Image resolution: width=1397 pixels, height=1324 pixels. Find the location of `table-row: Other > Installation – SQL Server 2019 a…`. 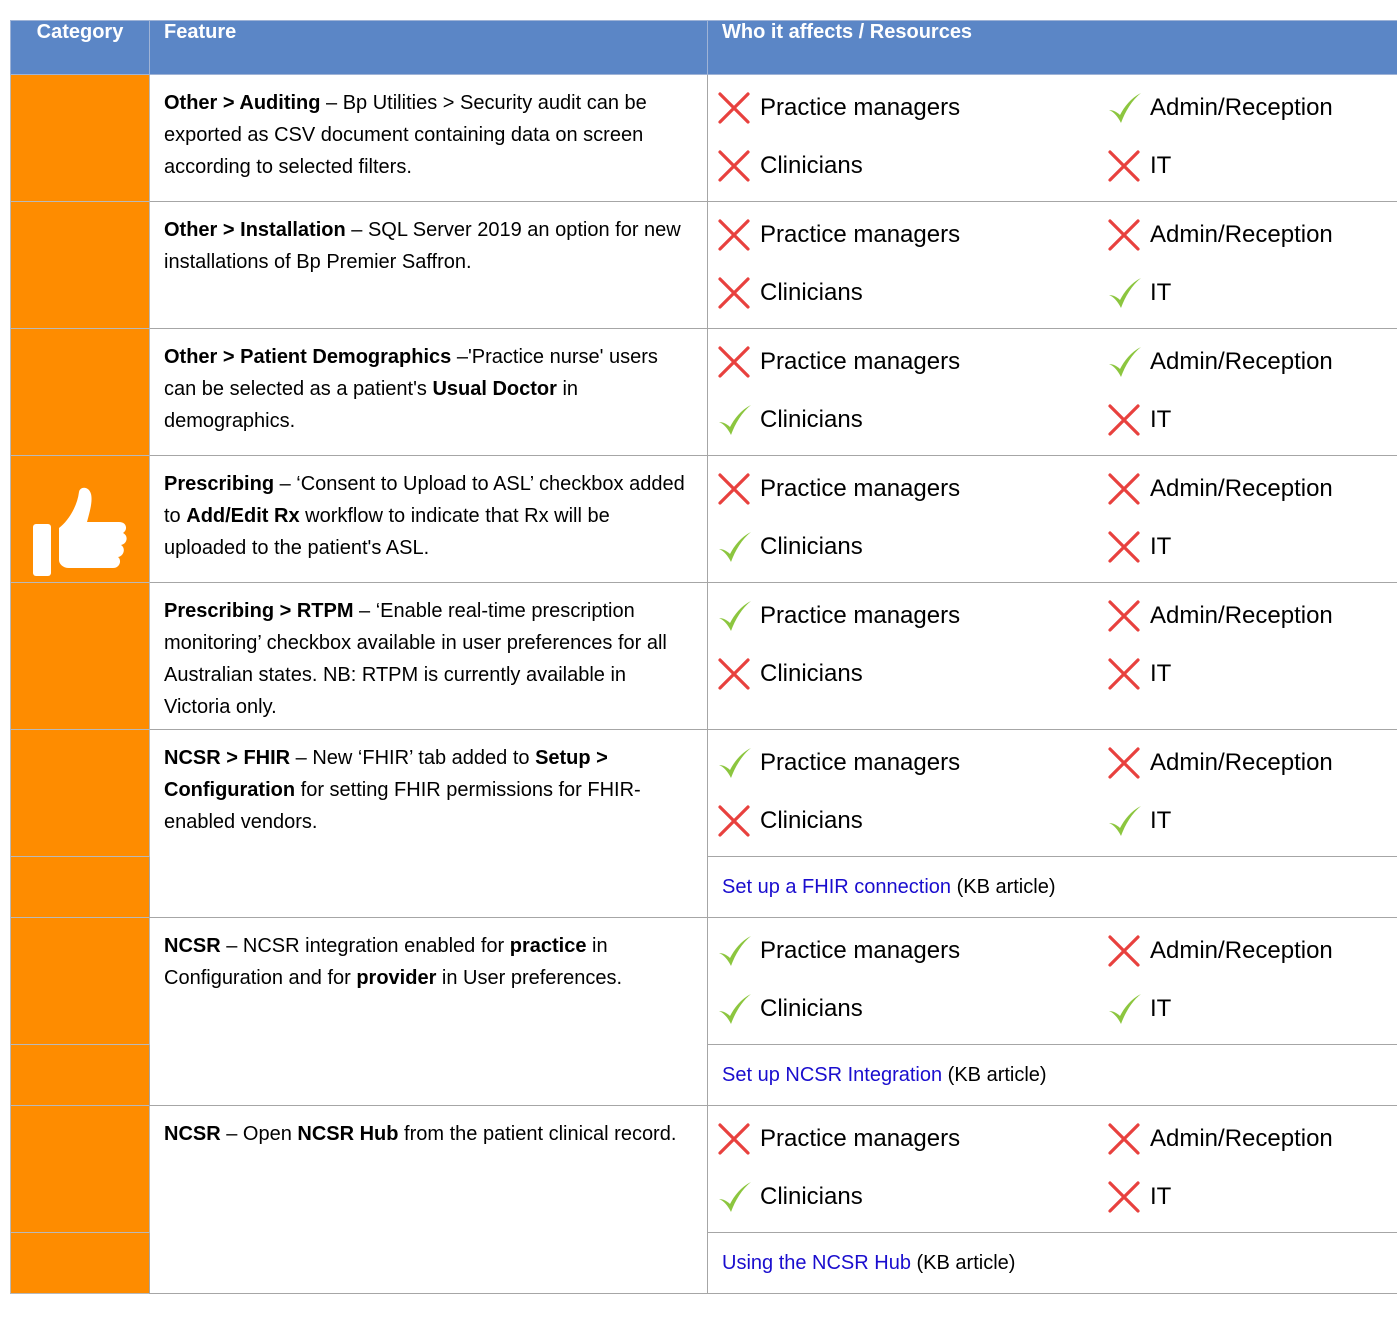

table-row: Other > Installation – SQL Server 2019 a… is located at coordinates (703, 265).